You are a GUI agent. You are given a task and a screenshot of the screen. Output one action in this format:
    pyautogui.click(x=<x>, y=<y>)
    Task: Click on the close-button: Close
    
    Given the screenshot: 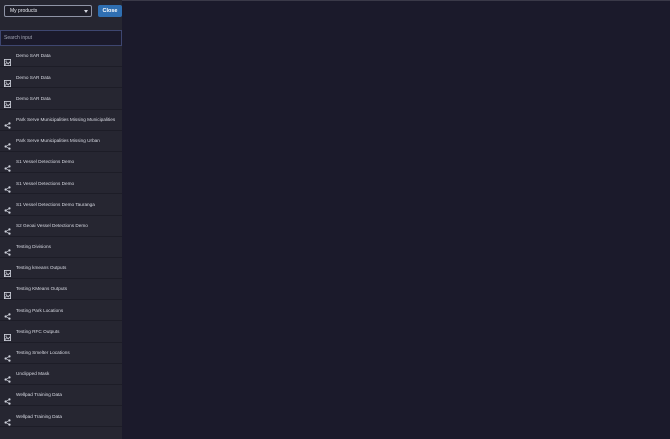 What is the action you would take?
    pyautogui.click(x=110, y=11)
    